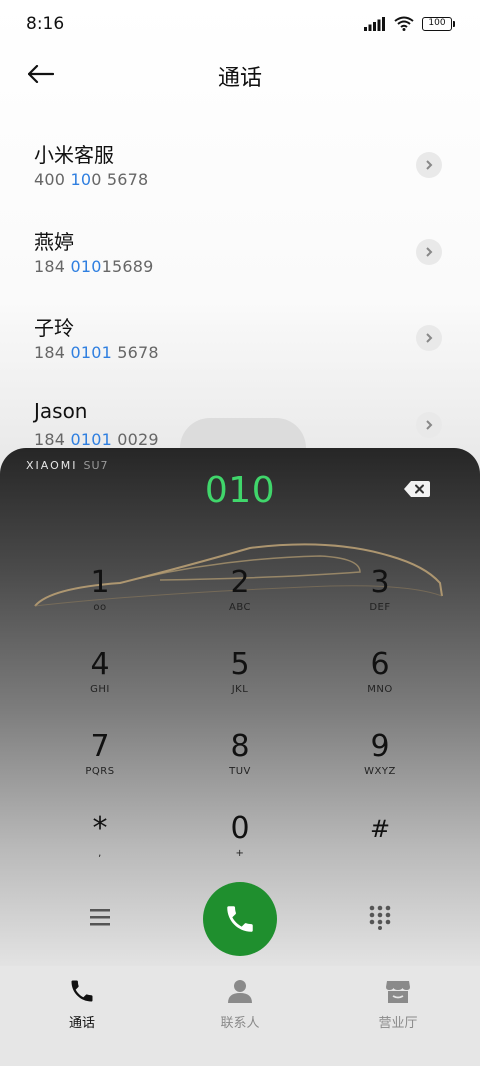  I want to click on key-1: 1 ᴏᴏ, so click(100, 601).